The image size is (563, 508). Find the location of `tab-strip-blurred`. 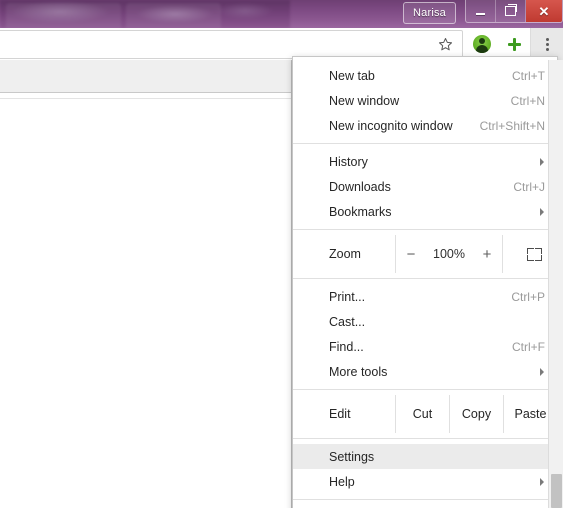

tab-strip-blurred is located at coordinates (145, 14).